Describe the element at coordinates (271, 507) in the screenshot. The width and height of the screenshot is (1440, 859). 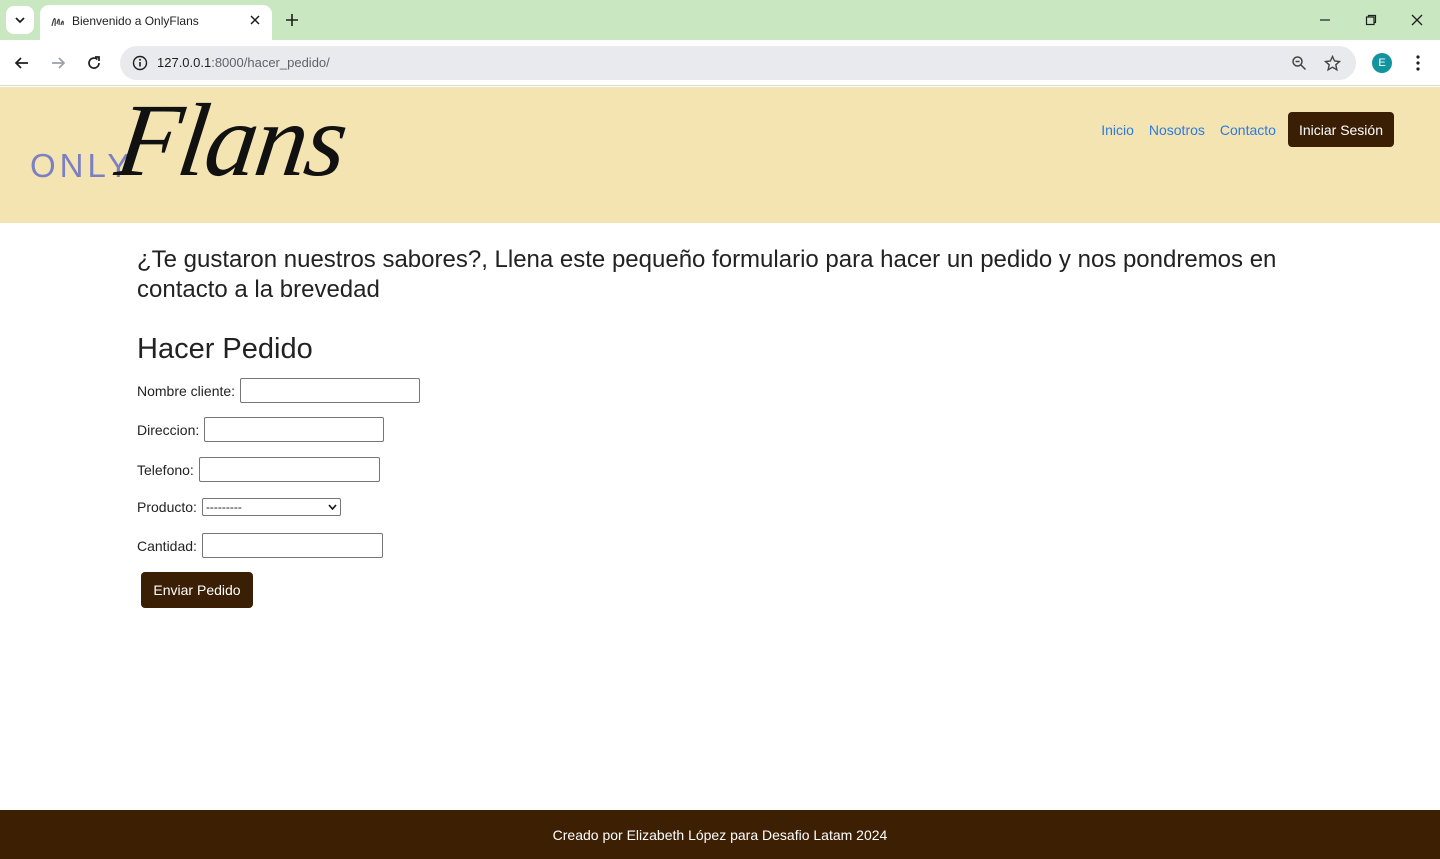
I see `producto-select: ---------` at that location.